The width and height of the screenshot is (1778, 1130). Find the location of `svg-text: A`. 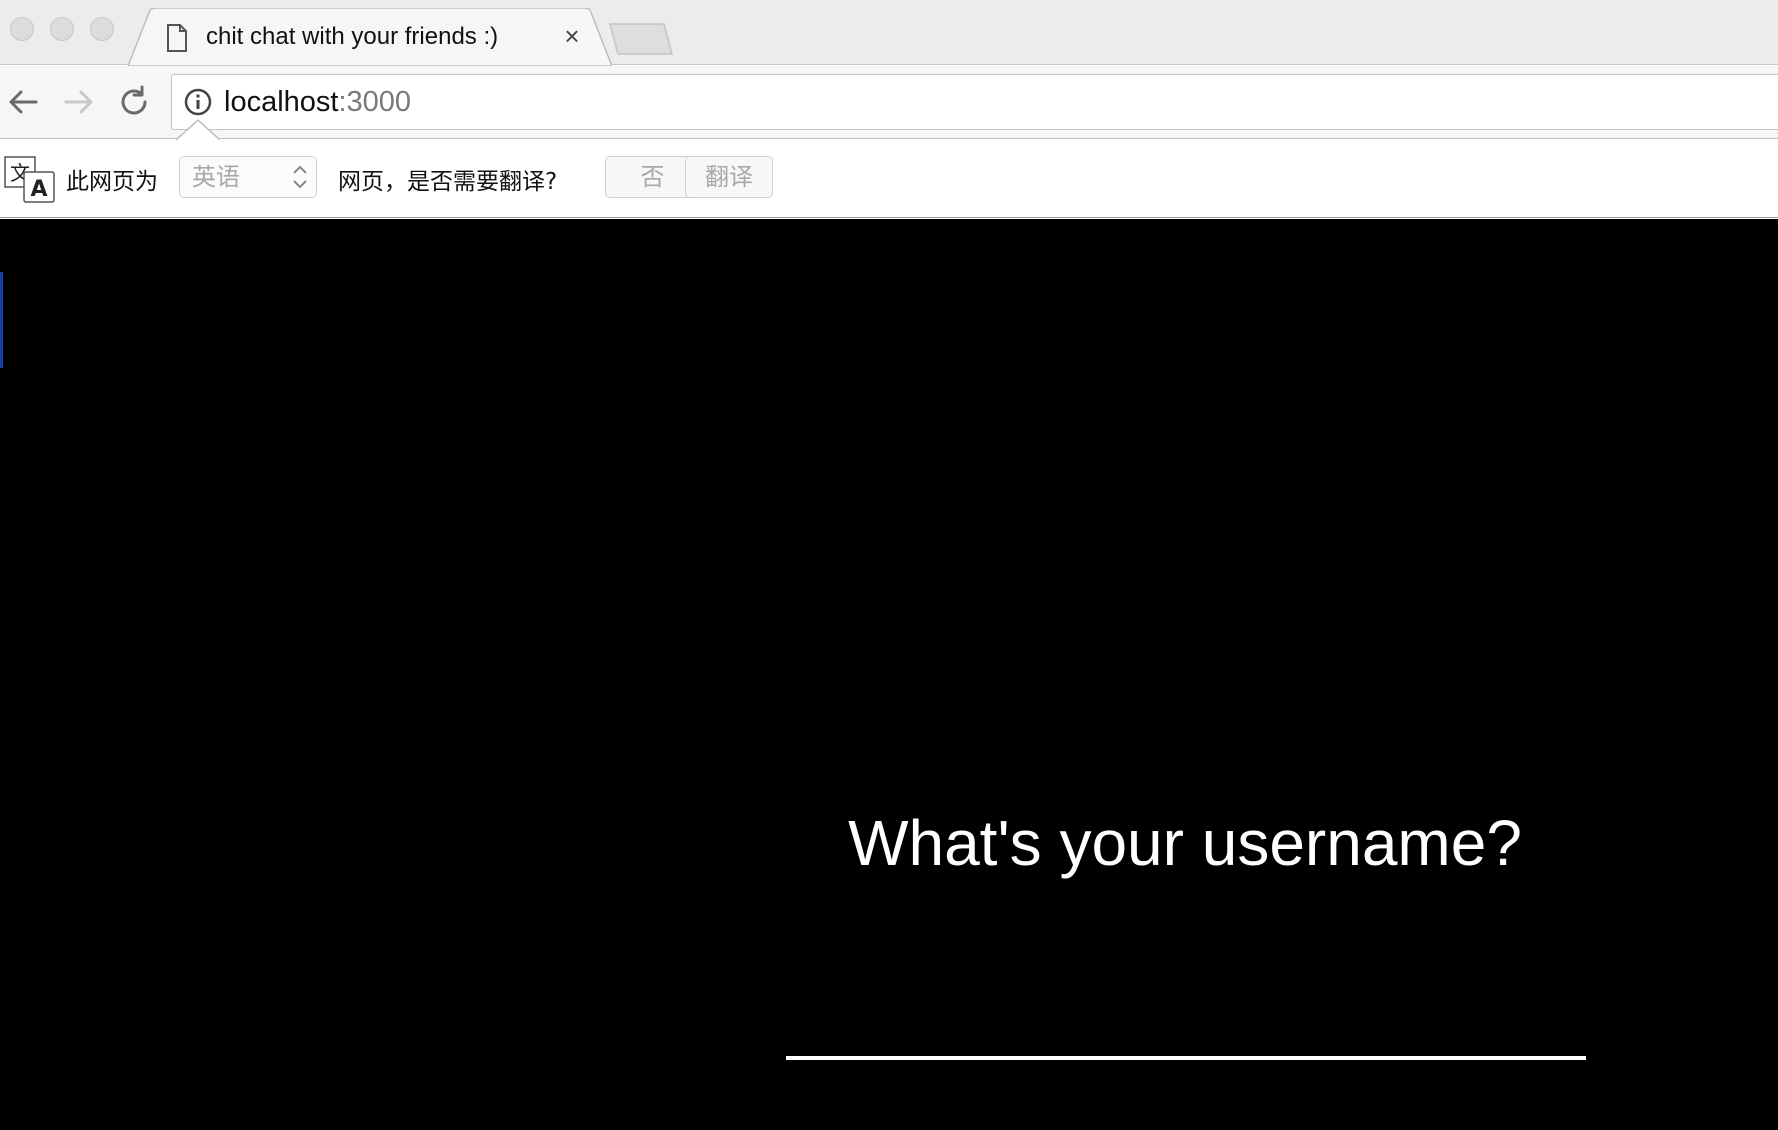

svg-text: A is located at coordinates (38, 189).